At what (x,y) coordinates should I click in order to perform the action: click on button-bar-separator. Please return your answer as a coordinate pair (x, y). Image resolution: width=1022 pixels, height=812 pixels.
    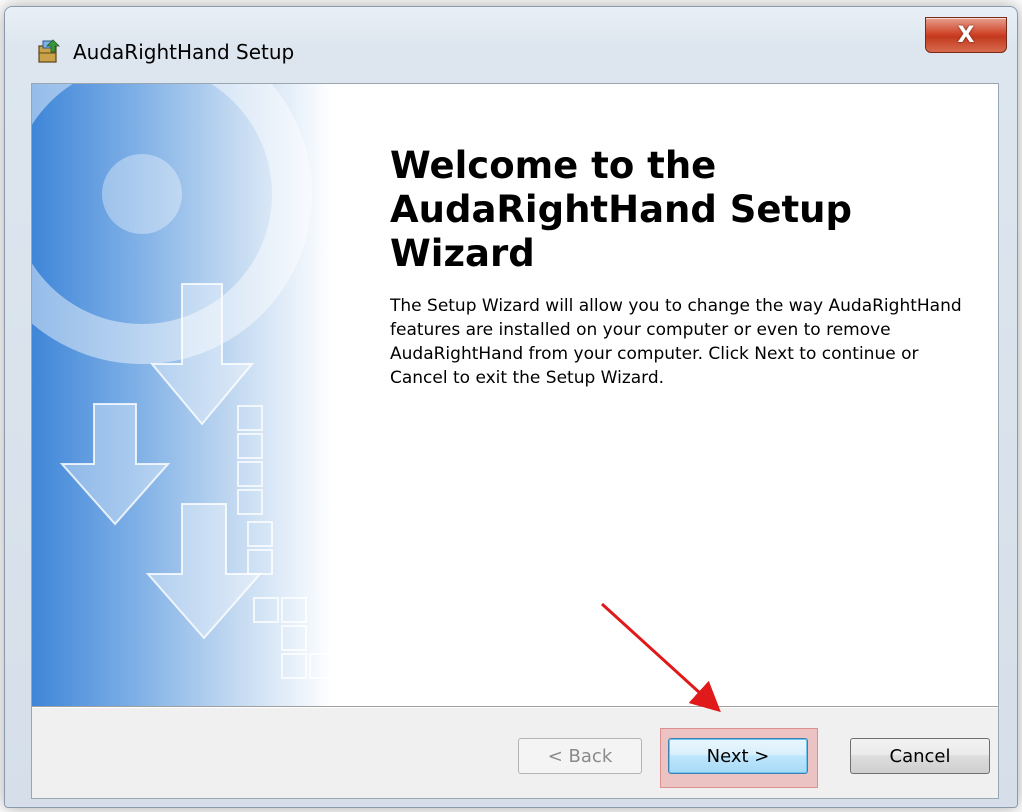
    Looking at the image, I should click on (515, 707).